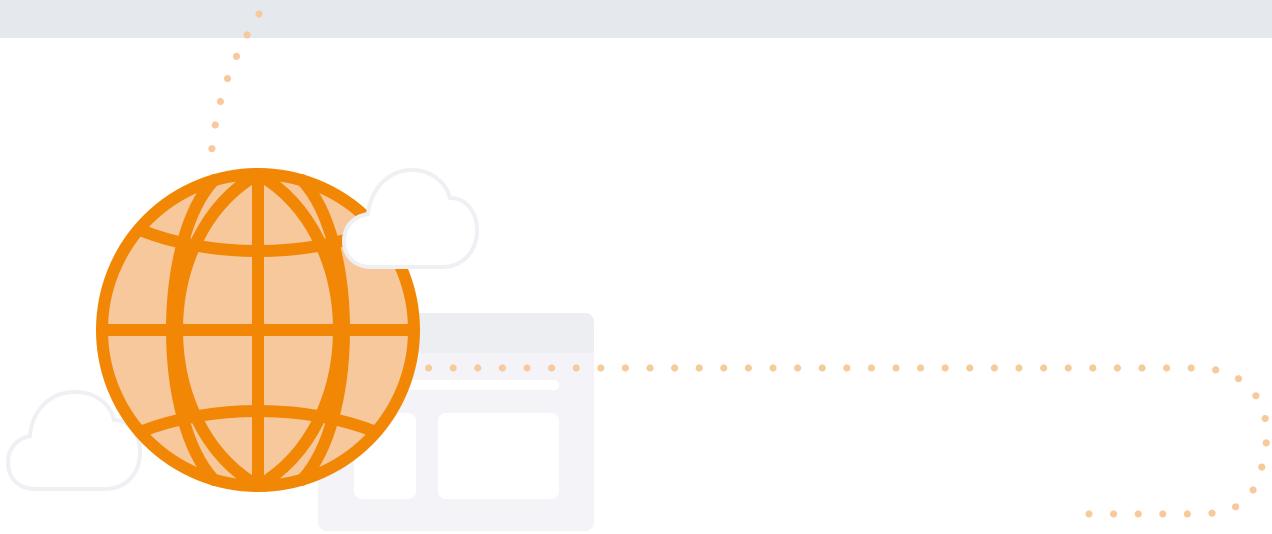  I want to click on dotted-path-top, so click(235, 81).